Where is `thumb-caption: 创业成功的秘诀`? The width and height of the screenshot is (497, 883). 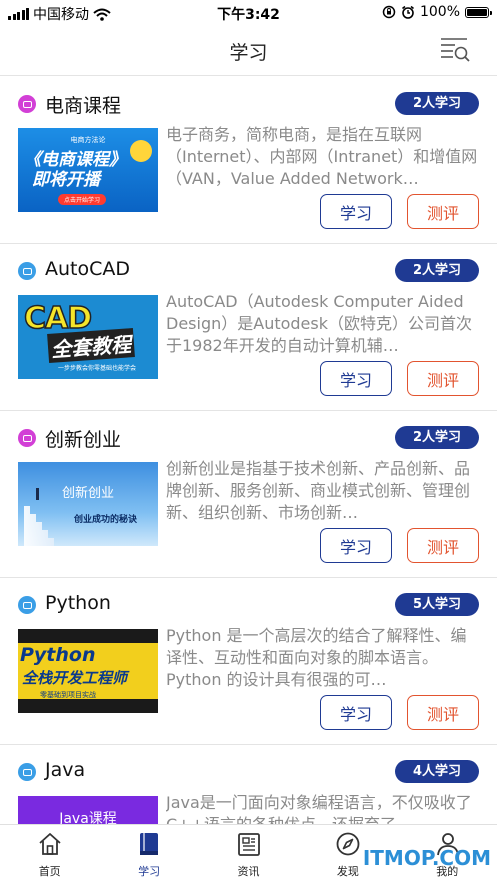
thumb-caption: 创业成功的秘诀 is located at coordinates (106, 520).